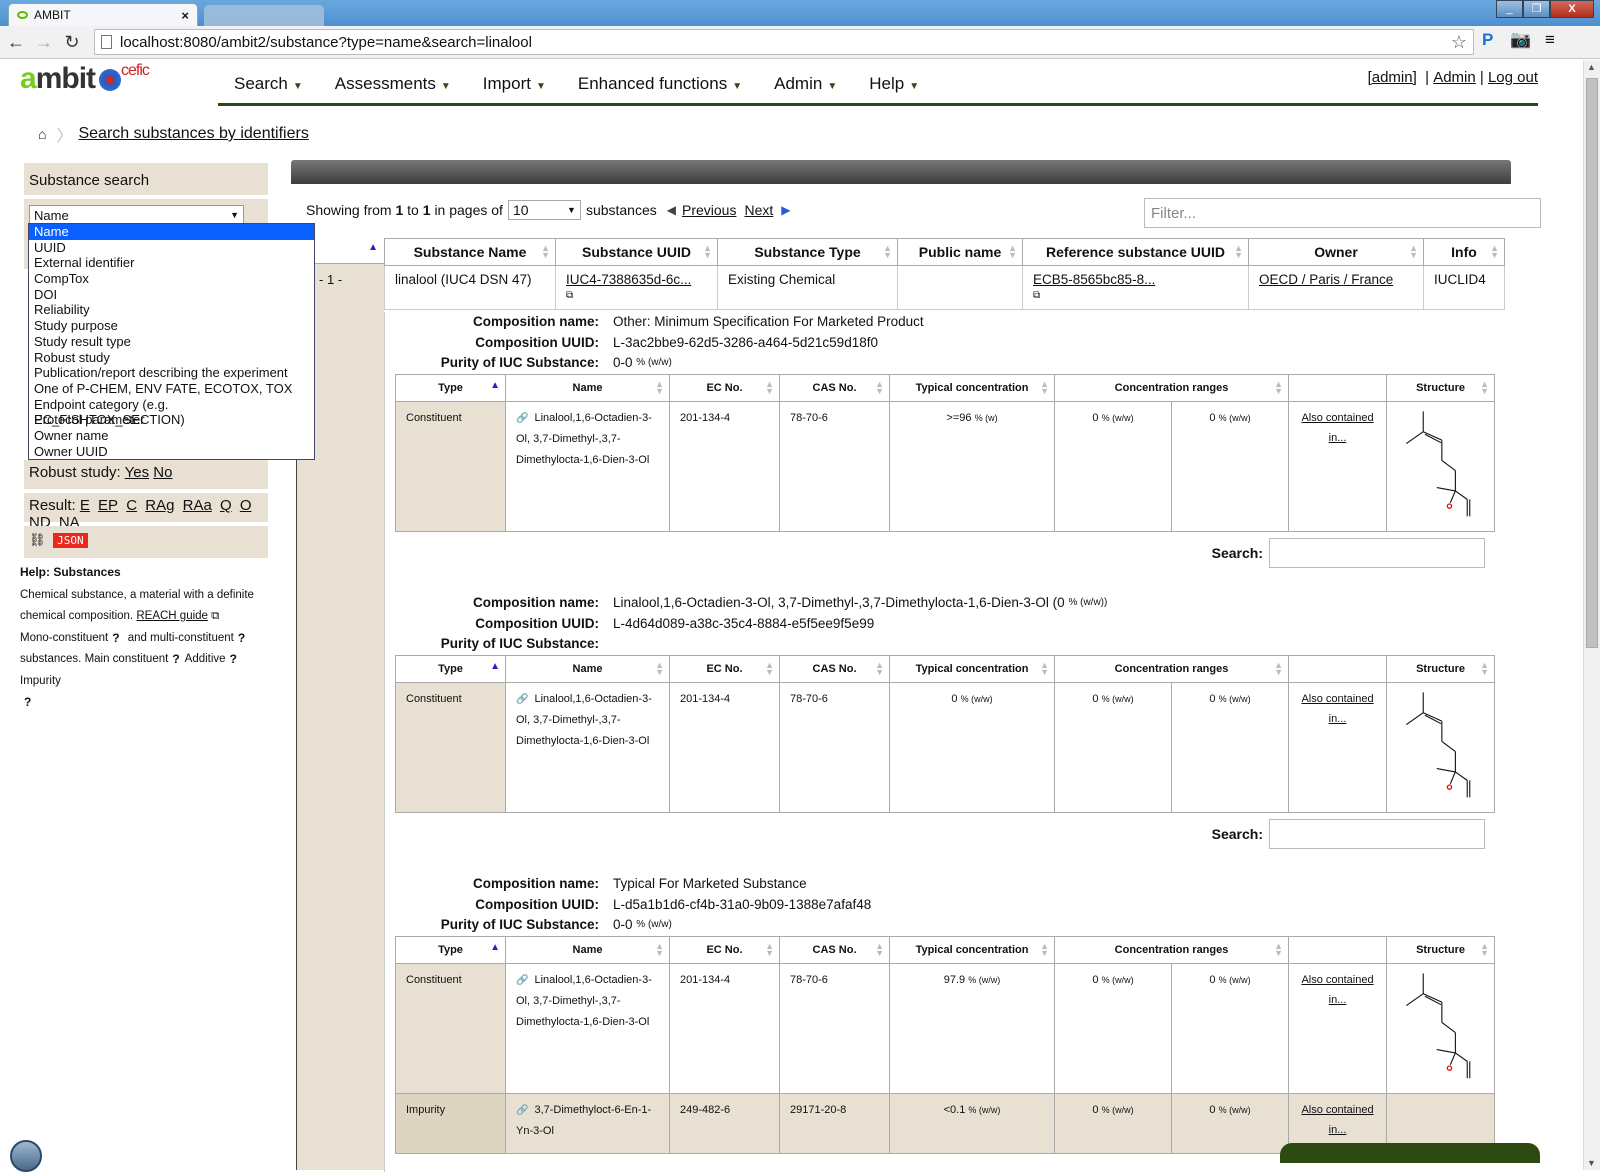 Image resolution: width=1600 pixels, height=1172 pixels. What do you see at coordinates (108, 505) in the screenshot?
I see `result-link-ep: EP` at bounding box center [108, 505].